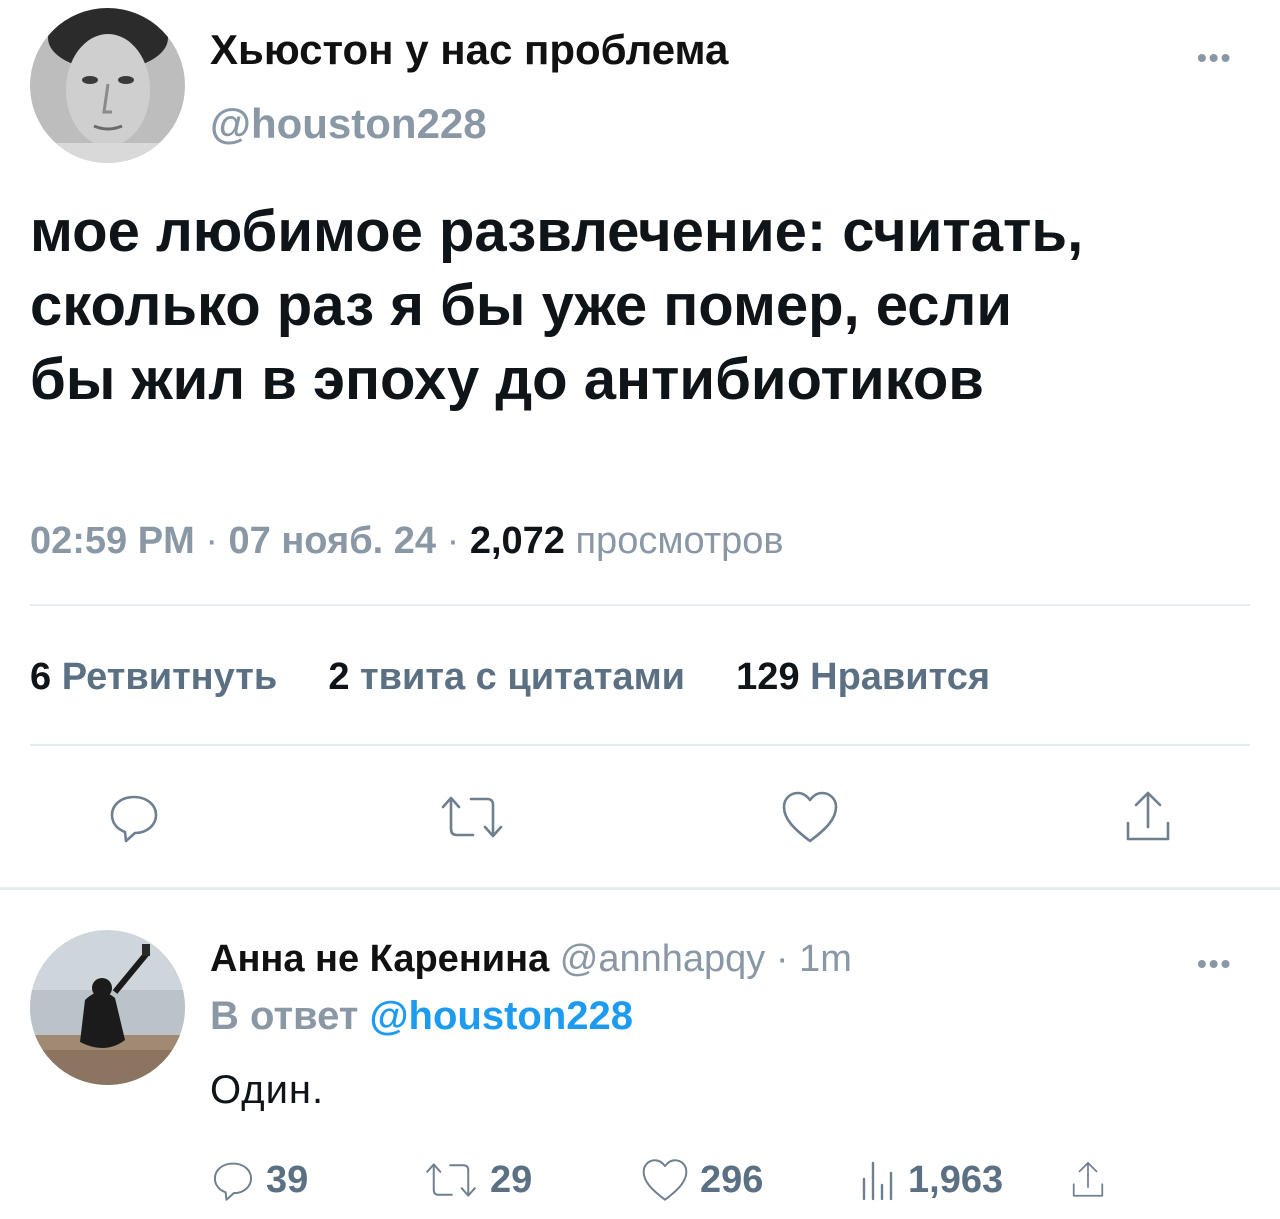 This screenshot has width=1280, height=1219. I want to click on quotes-label: твита с цитатами, so click(523, 677).